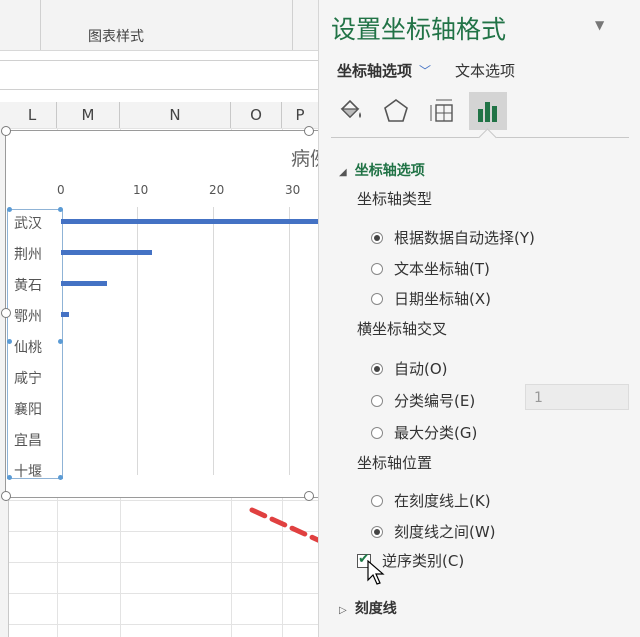 The image size is (640, 637). Describe the element at coordinates (442, 111) in the screenshot. I see `size-properties-icon` at that location.